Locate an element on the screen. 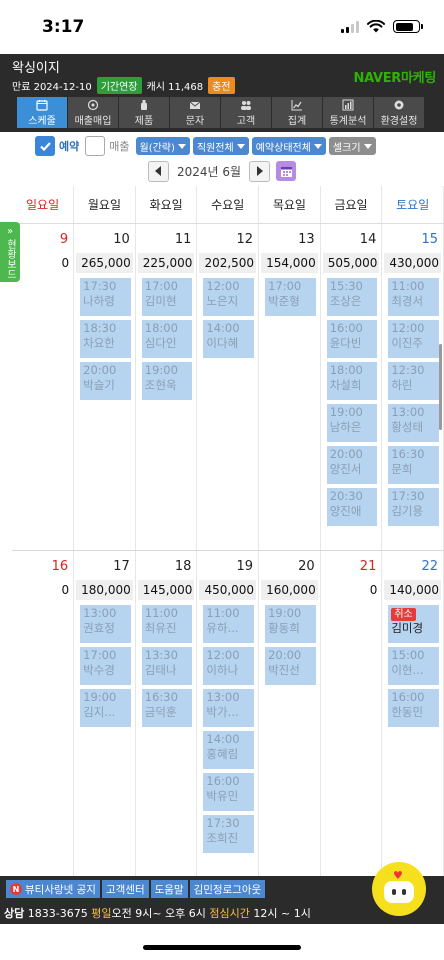 The image size is (444, 960). scrollbar-thumb is located at coordinates (440, 387).